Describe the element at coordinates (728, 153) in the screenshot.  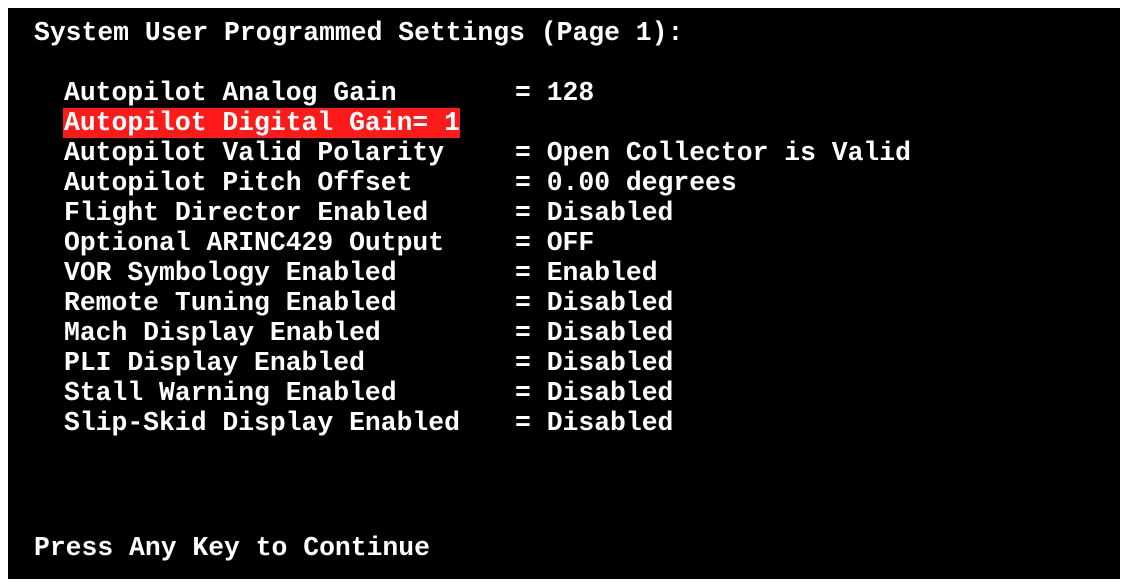
I see `setting-value: Open Collector is Valid` at that location.